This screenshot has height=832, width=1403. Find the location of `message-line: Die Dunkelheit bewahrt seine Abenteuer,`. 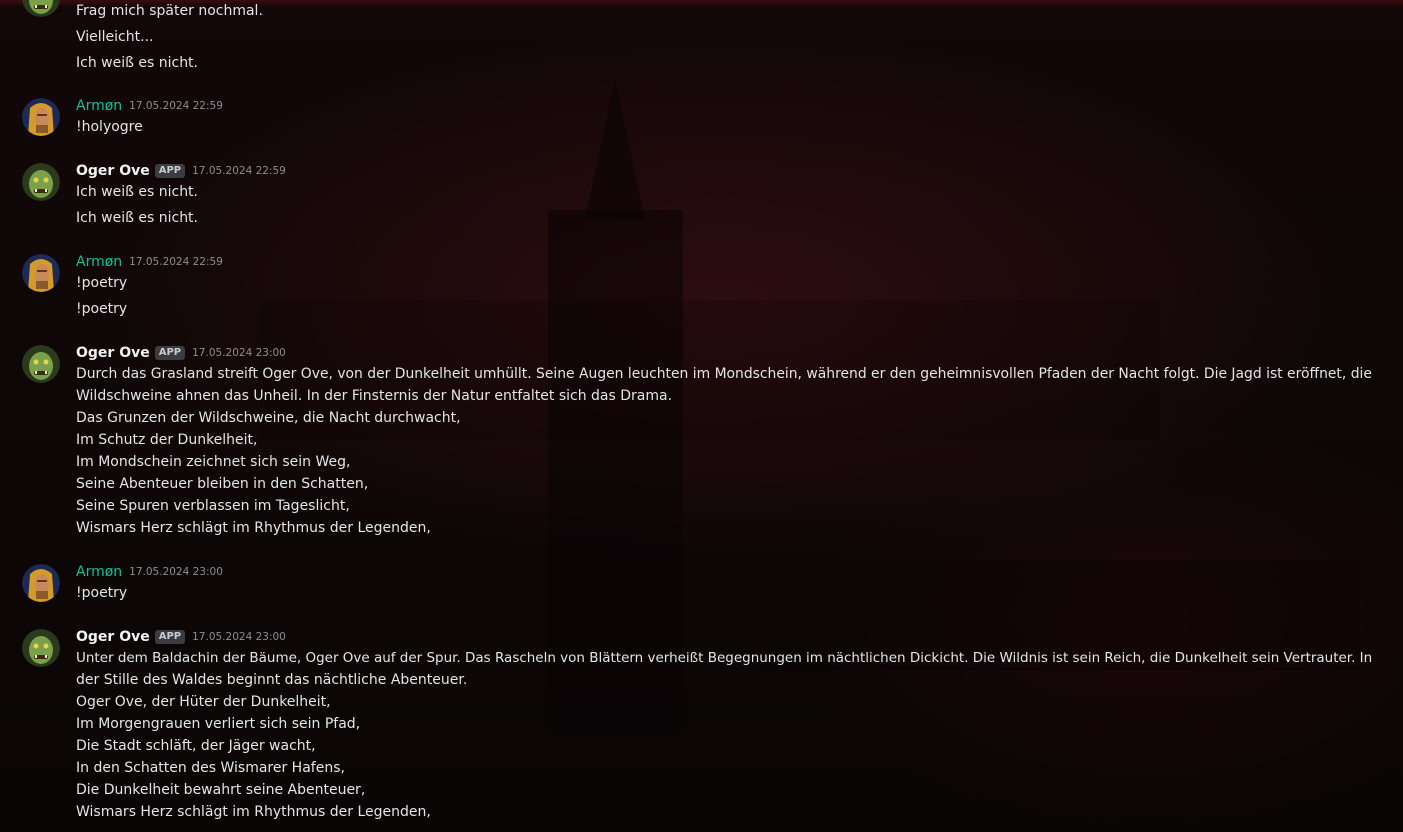

message-line: Die Dunkelheit bewahrt seine Abenteuer, is located at coordinates (221, 790).